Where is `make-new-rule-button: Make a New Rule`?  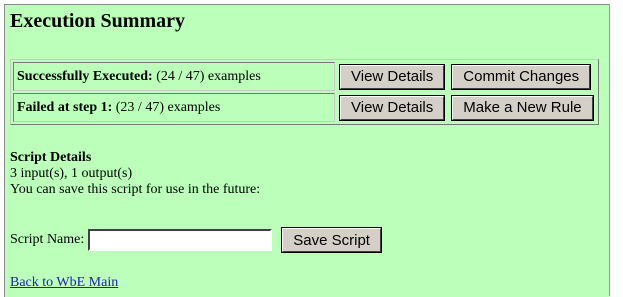
make-new-rule-button: Make a New Rule is located at coordinates (522, 107).